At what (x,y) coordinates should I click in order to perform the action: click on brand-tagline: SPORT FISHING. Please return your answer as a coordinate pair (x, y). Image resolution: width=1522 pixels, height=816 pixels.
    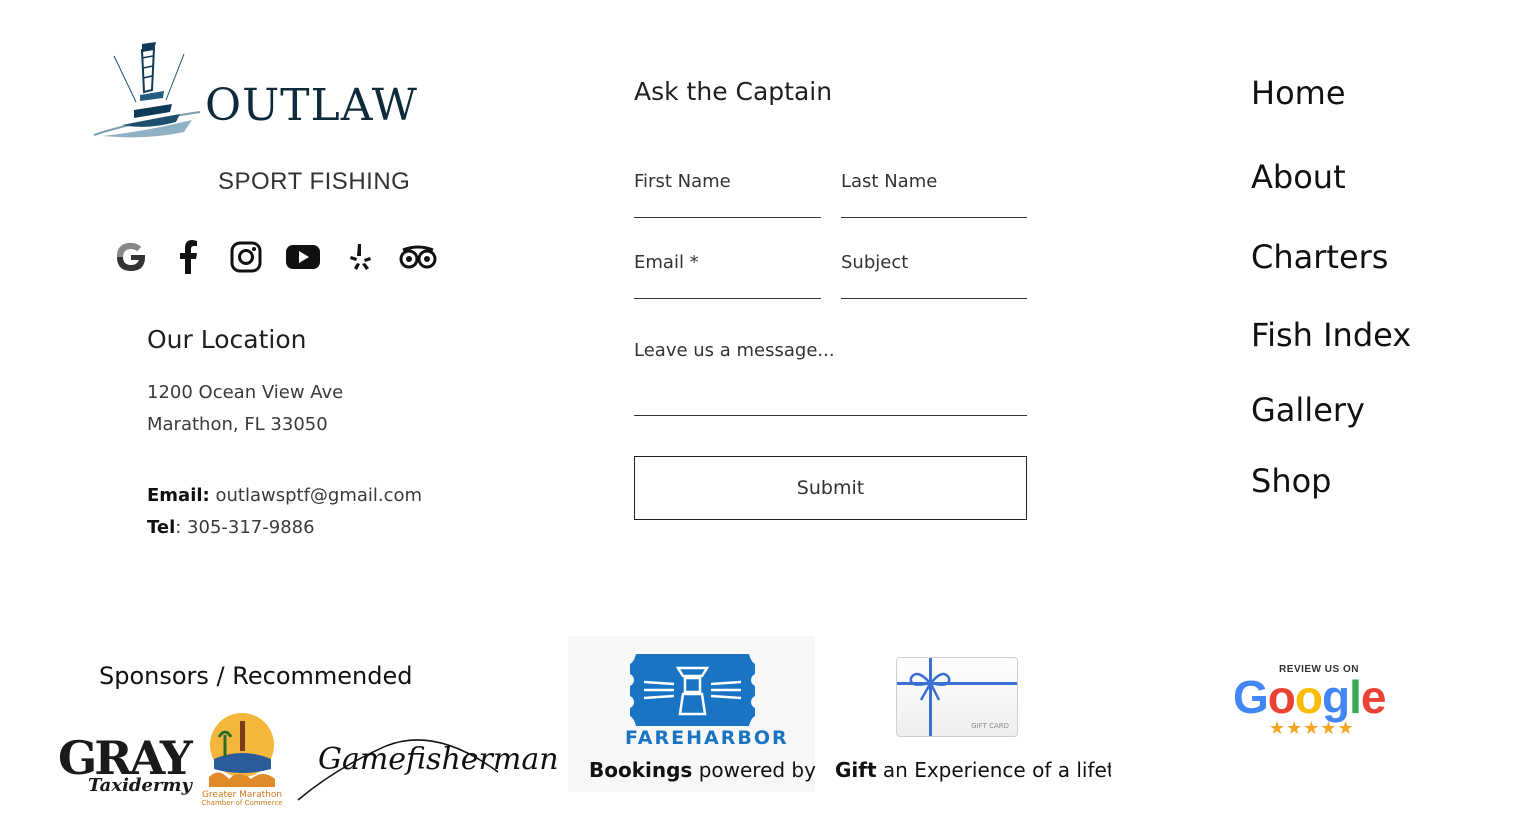
    Looking at the image, I should click on (314, 181).